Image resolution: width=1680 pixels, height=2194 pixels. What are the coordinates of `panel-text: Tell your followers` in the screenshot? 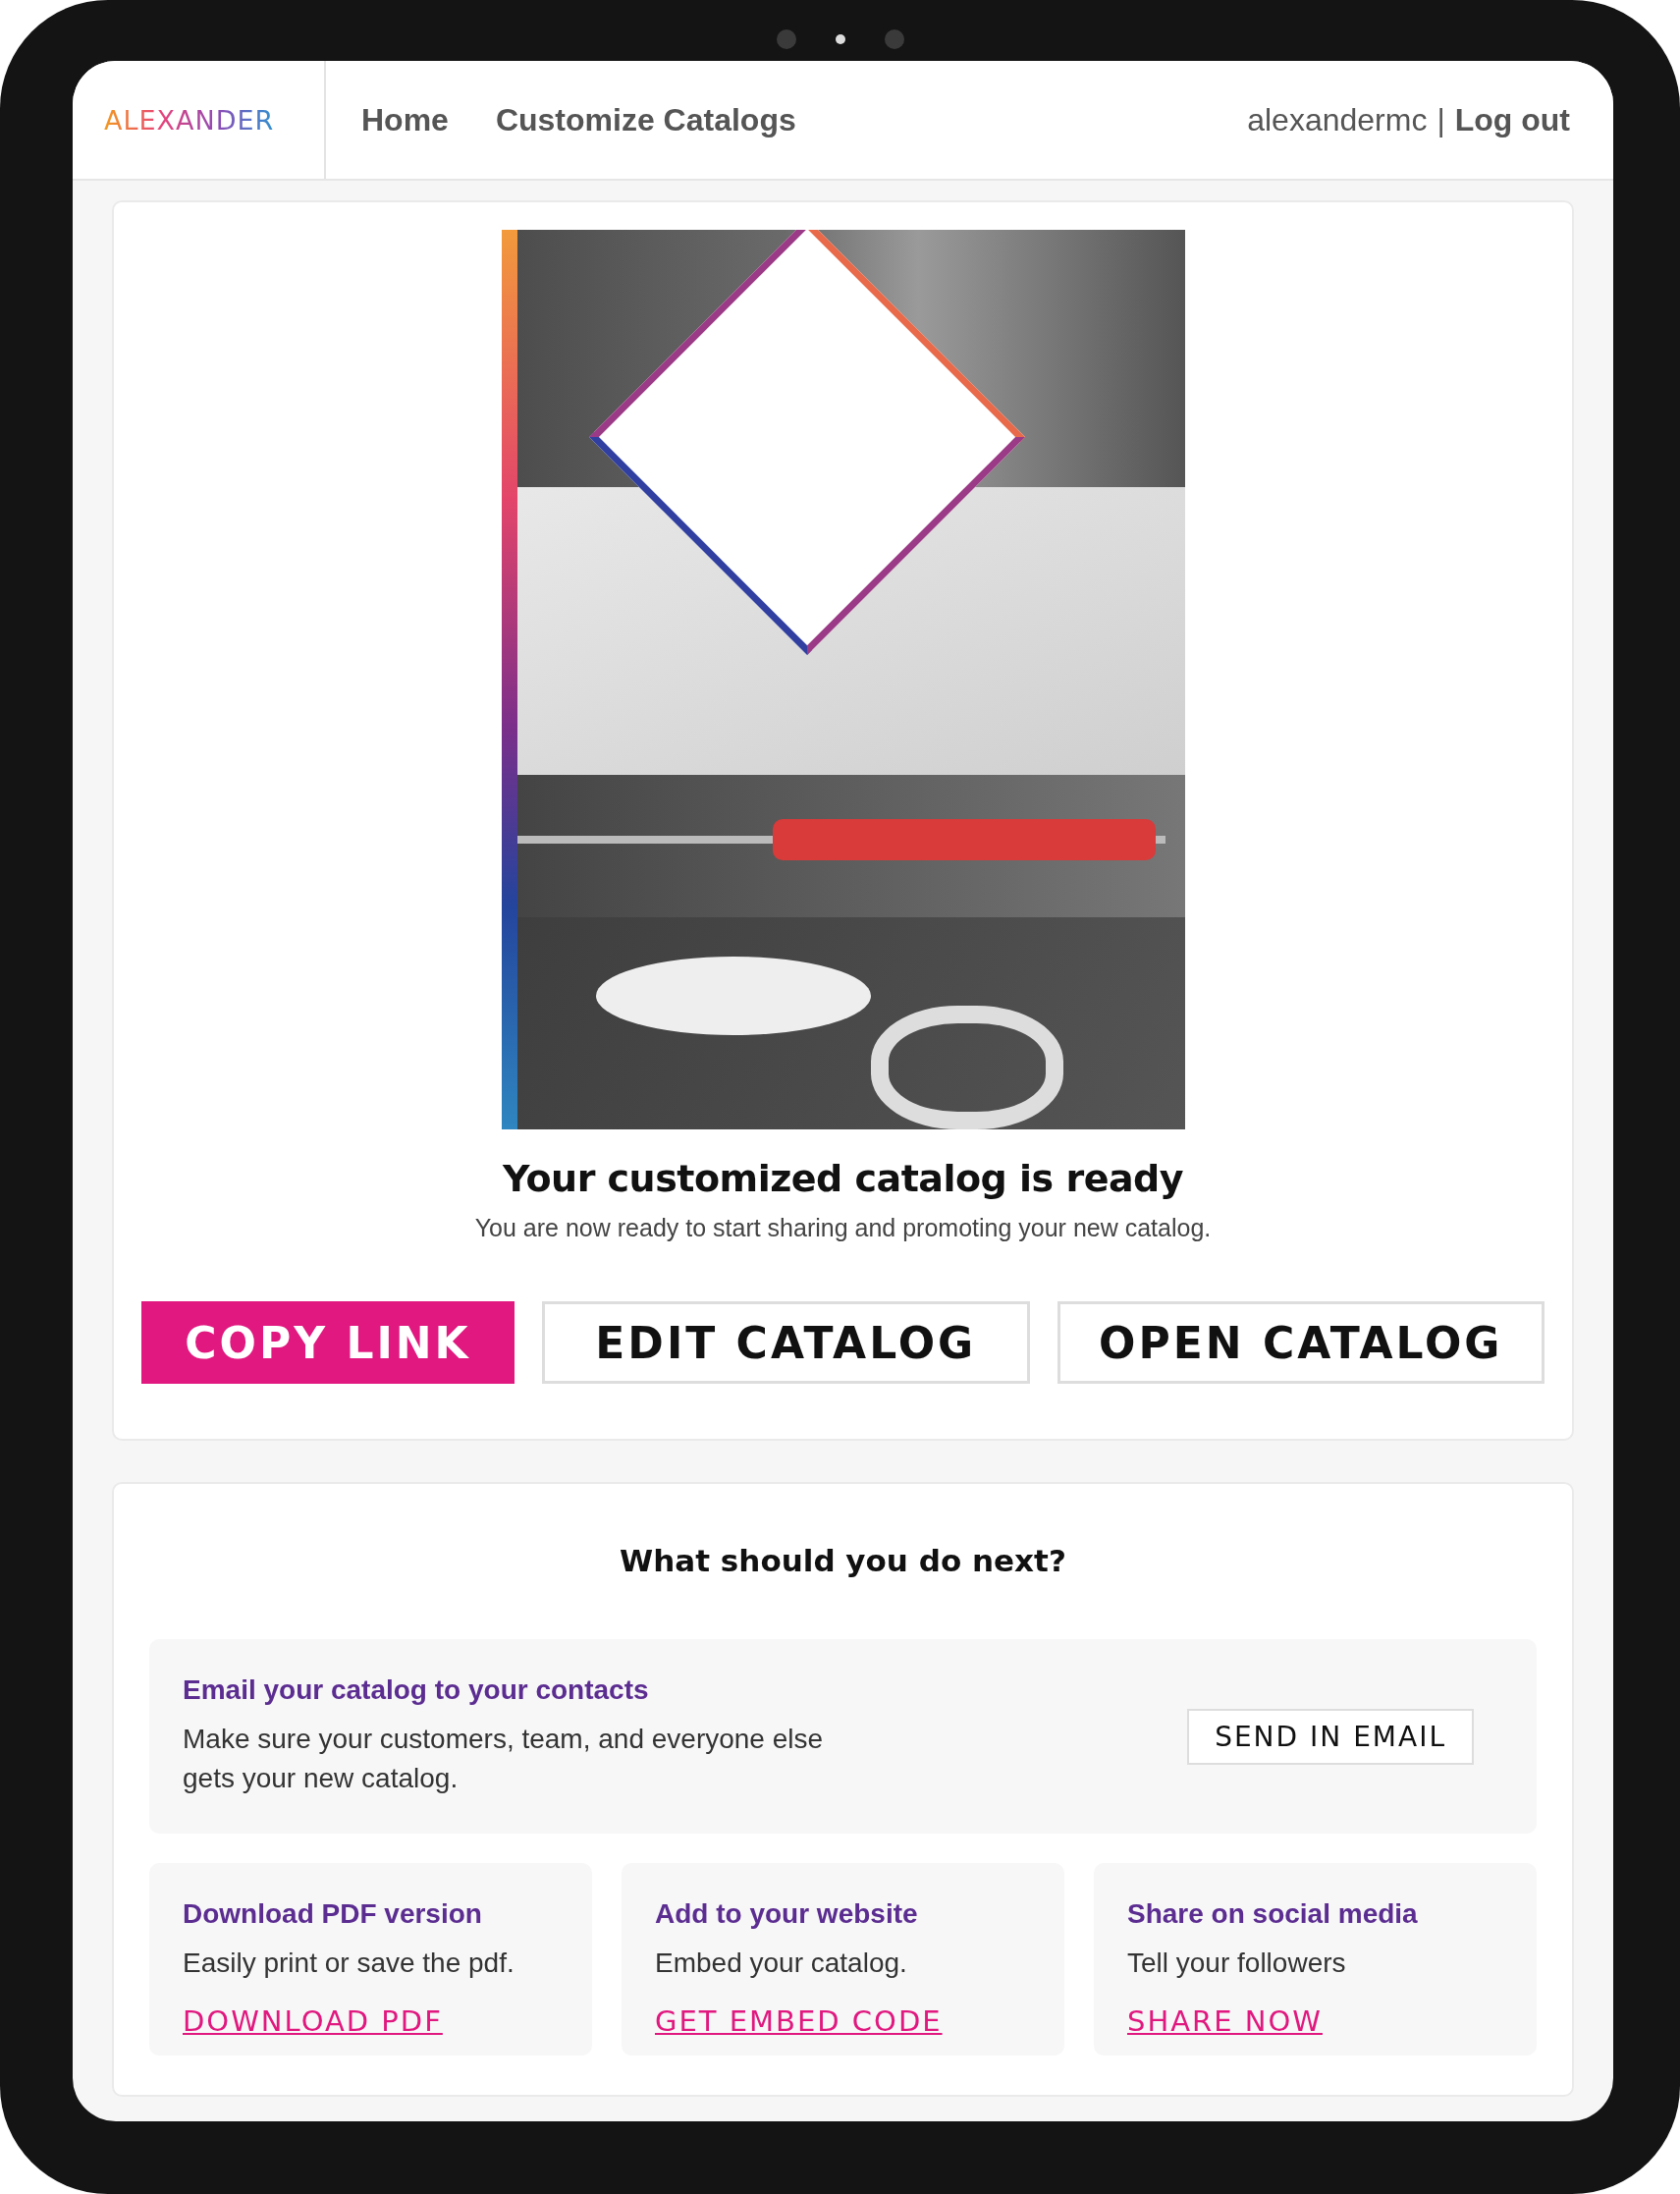 It's located at (1237, 1963).